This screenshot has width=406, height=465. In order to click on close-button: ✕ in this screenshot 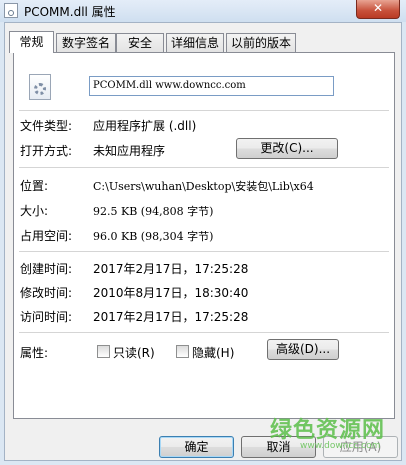, I will do `click(378, 9)`.